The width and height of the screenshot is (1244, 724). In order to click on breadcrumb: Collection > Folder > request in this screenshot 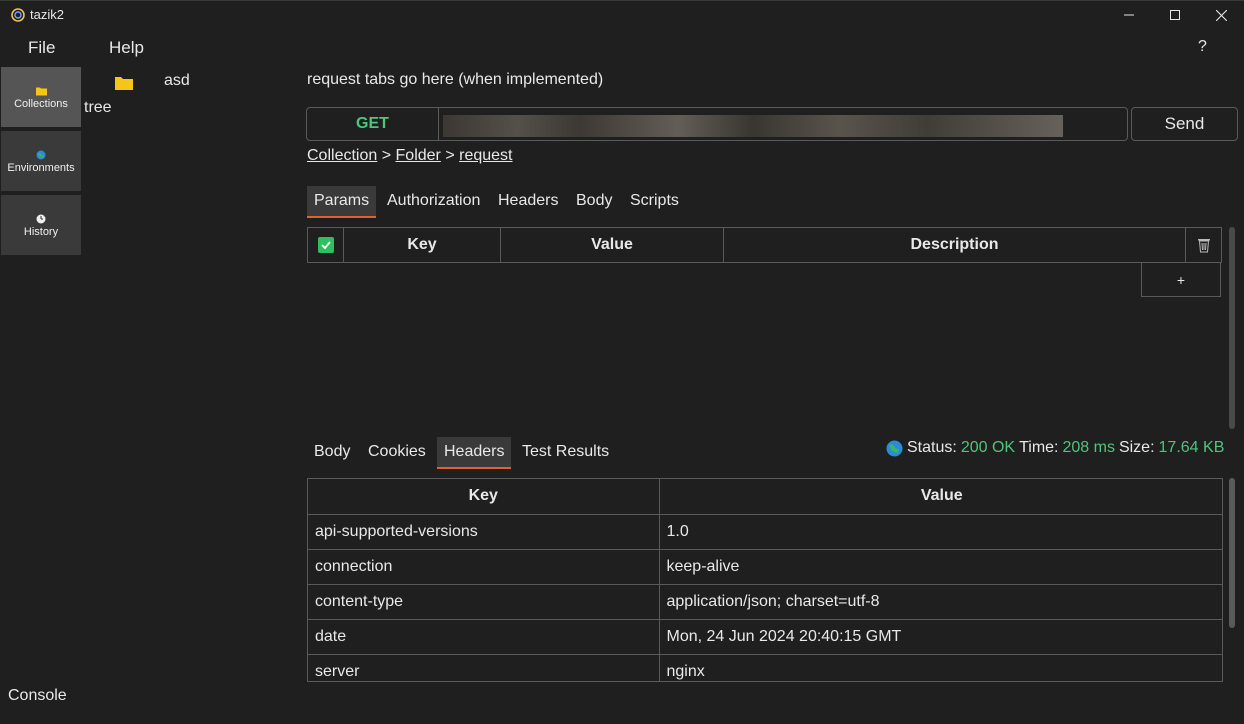, I will do `click(410, 156)`.